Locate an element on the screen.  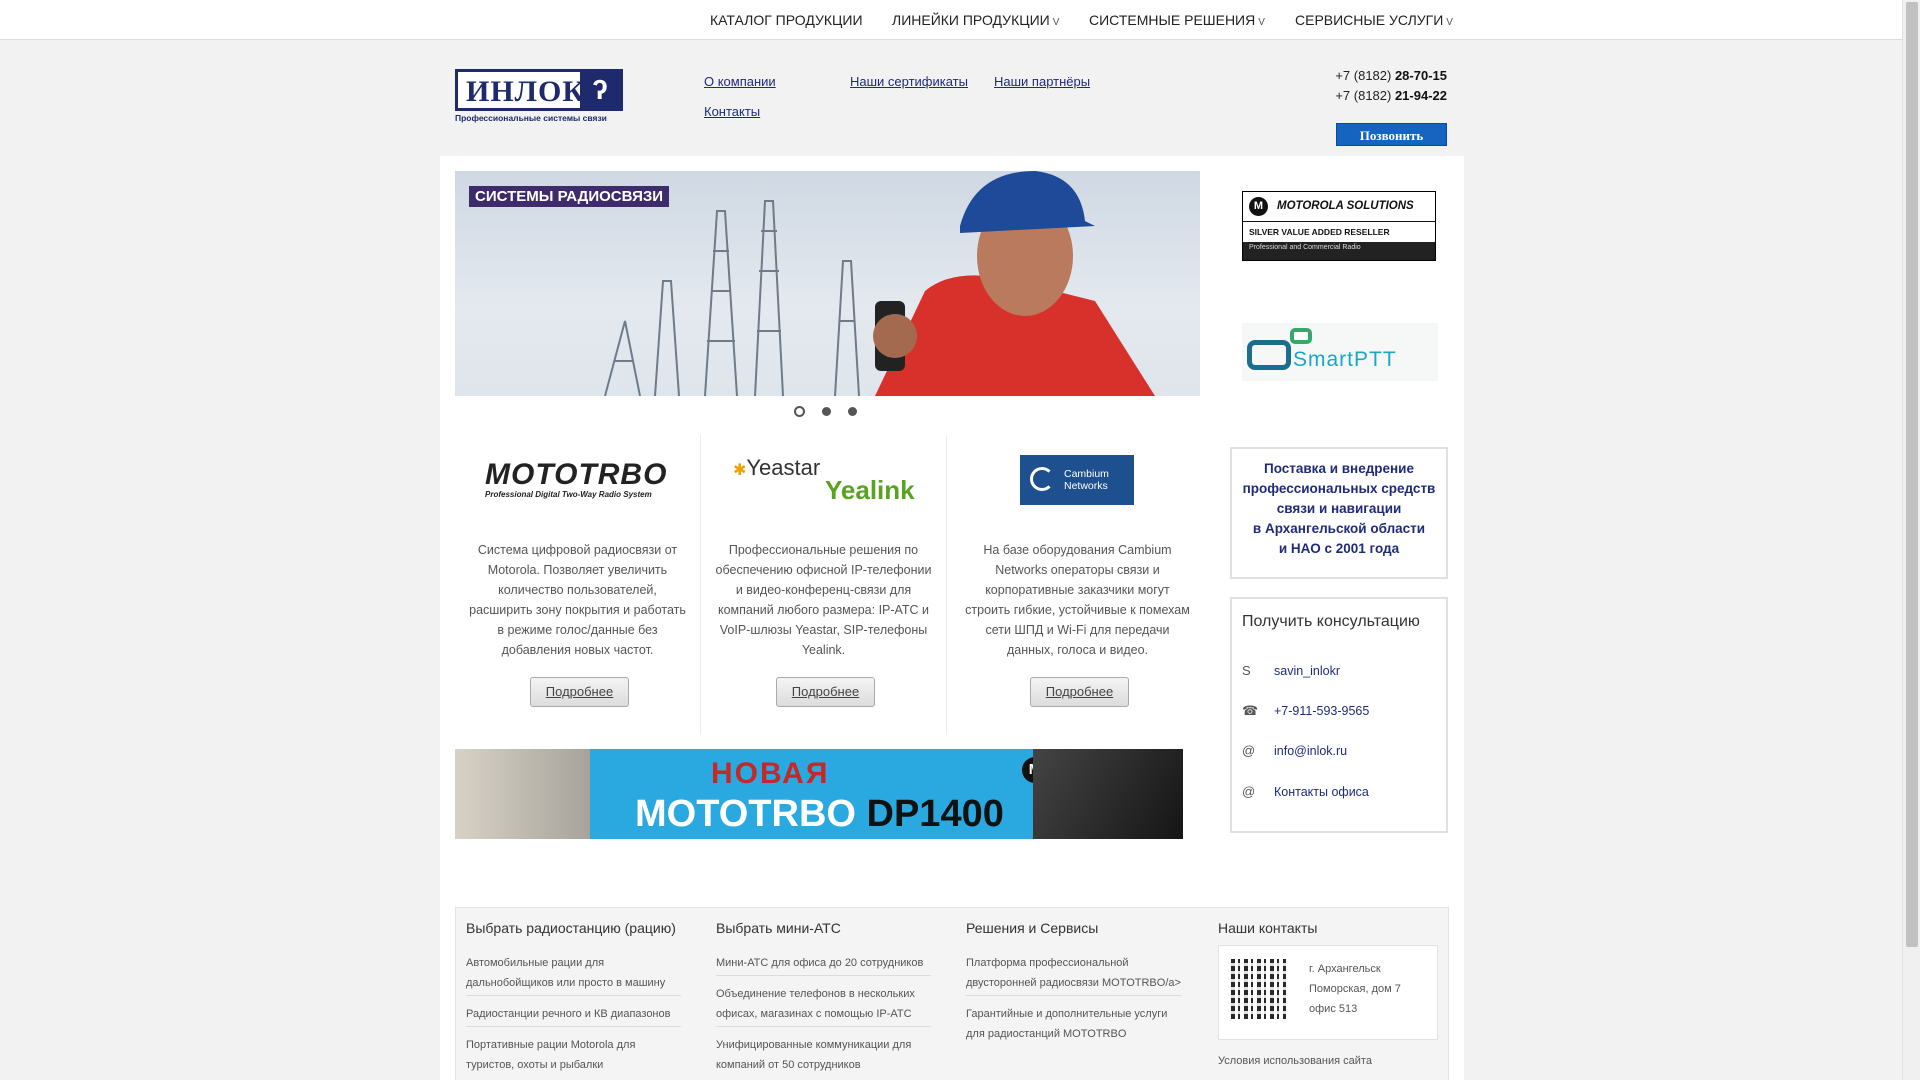
phone-number-2: +7 (8182) 21-94-22 is located at coordinates (1391, 95).